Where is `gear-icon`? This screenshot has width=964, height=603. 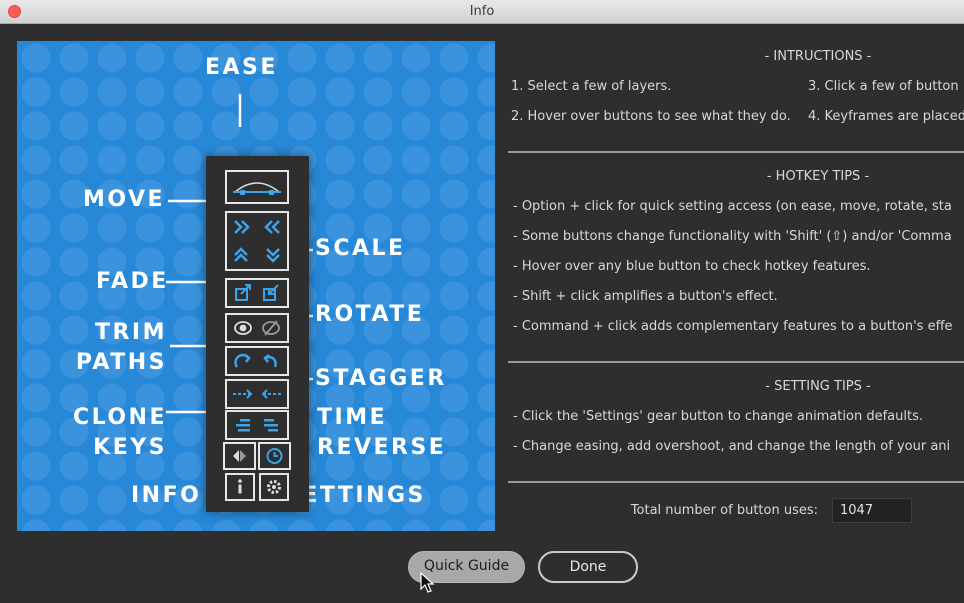 gear-icon is located at coordinates (274, 487).